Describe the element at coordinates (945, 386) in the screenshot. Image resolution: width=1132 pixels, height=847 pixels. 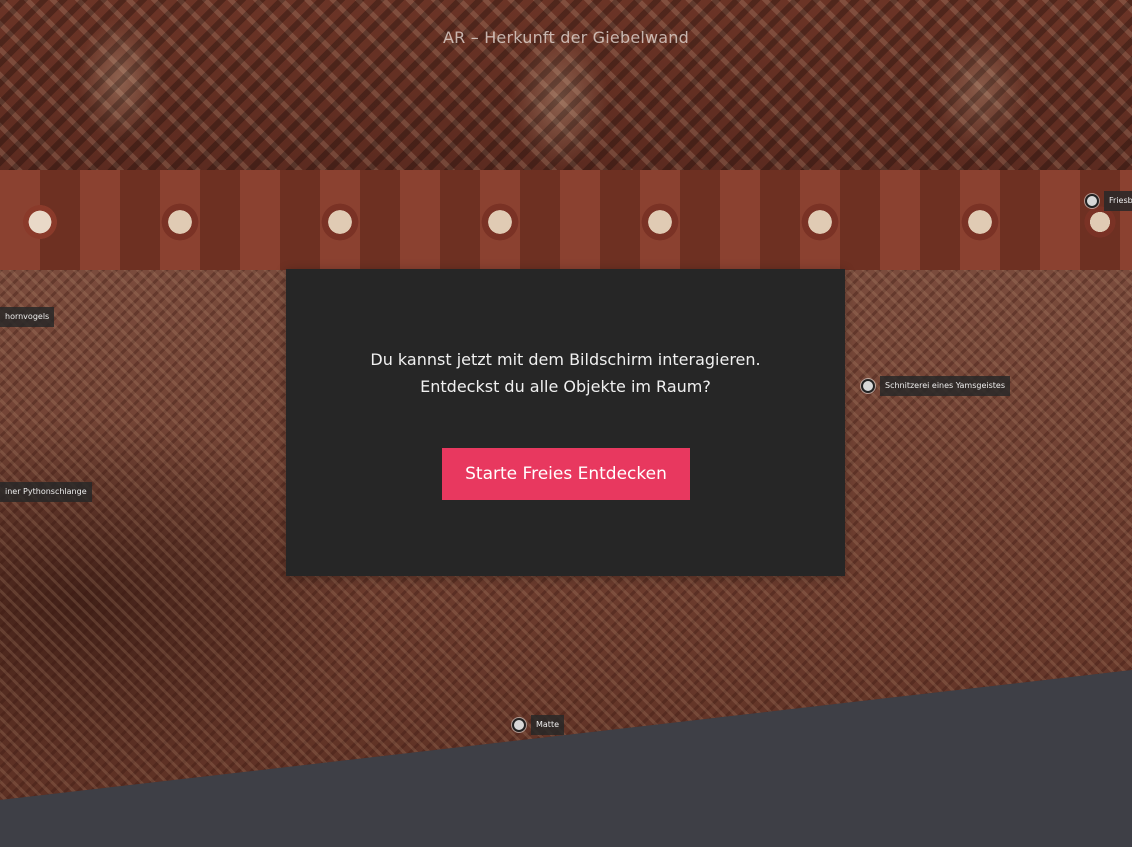
I see `hotspot-label: Schnitzerei eines Yamsgeistes` at that location.